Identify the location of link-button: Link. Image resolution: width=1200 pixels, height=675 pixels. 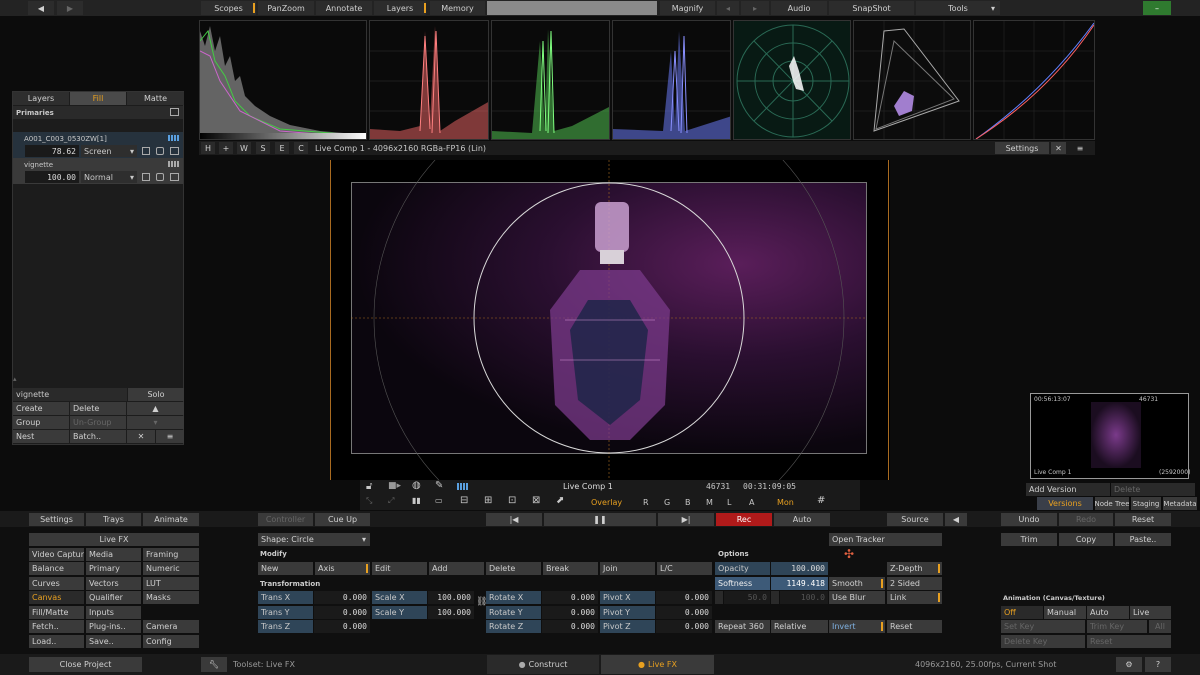
(914, 597).